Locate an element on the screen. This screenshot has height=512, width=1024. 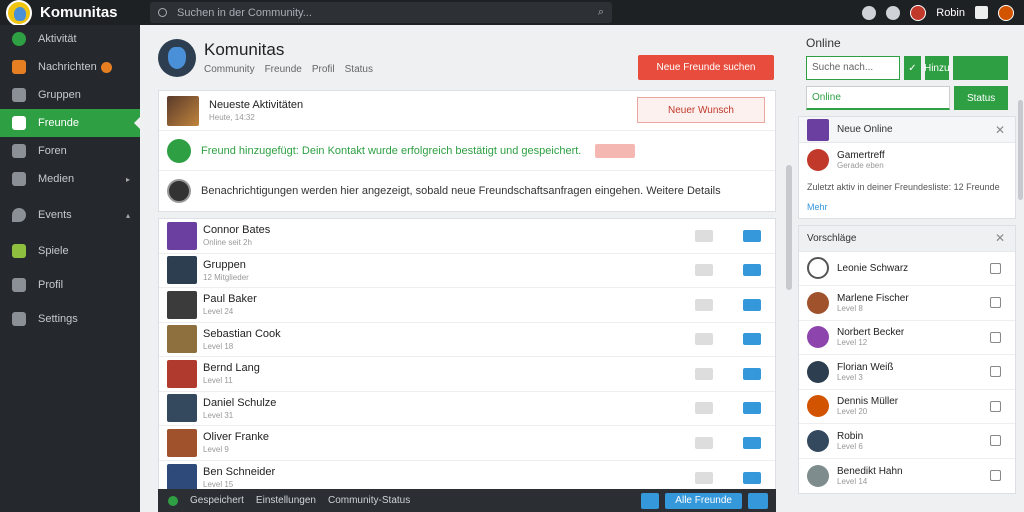
breadcrumb-friends: Freunde is located at coordinates (283, 69).